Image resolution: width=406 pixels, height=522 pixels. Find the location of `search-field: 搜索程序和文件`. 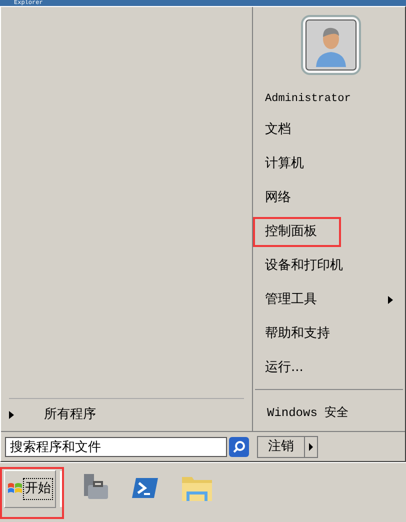

search-field: 搜索程序和文件 is located at coordinates (116, 446).